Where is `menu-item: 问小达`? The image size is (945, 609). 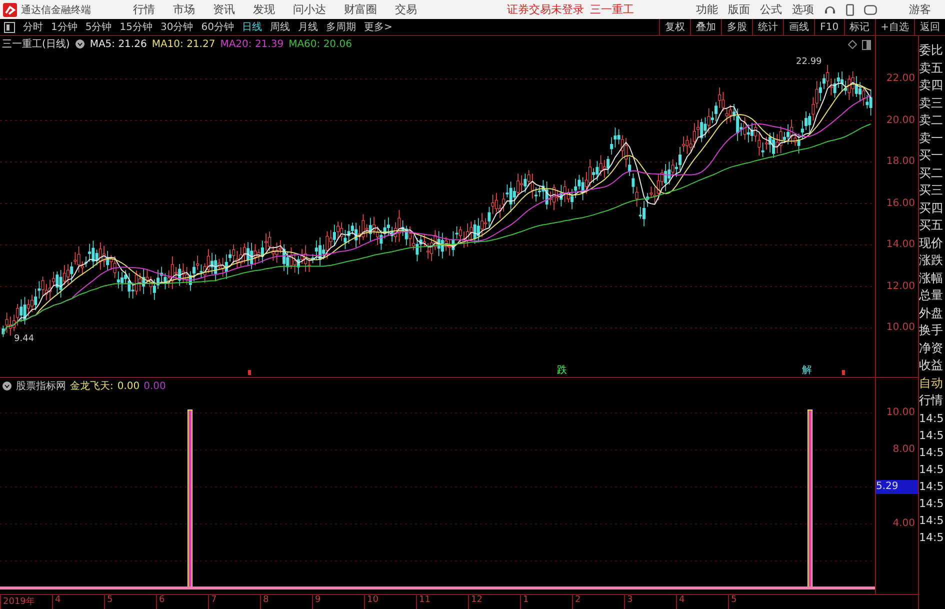 menu-item: 问小达 is located at coordinates (309, 9).